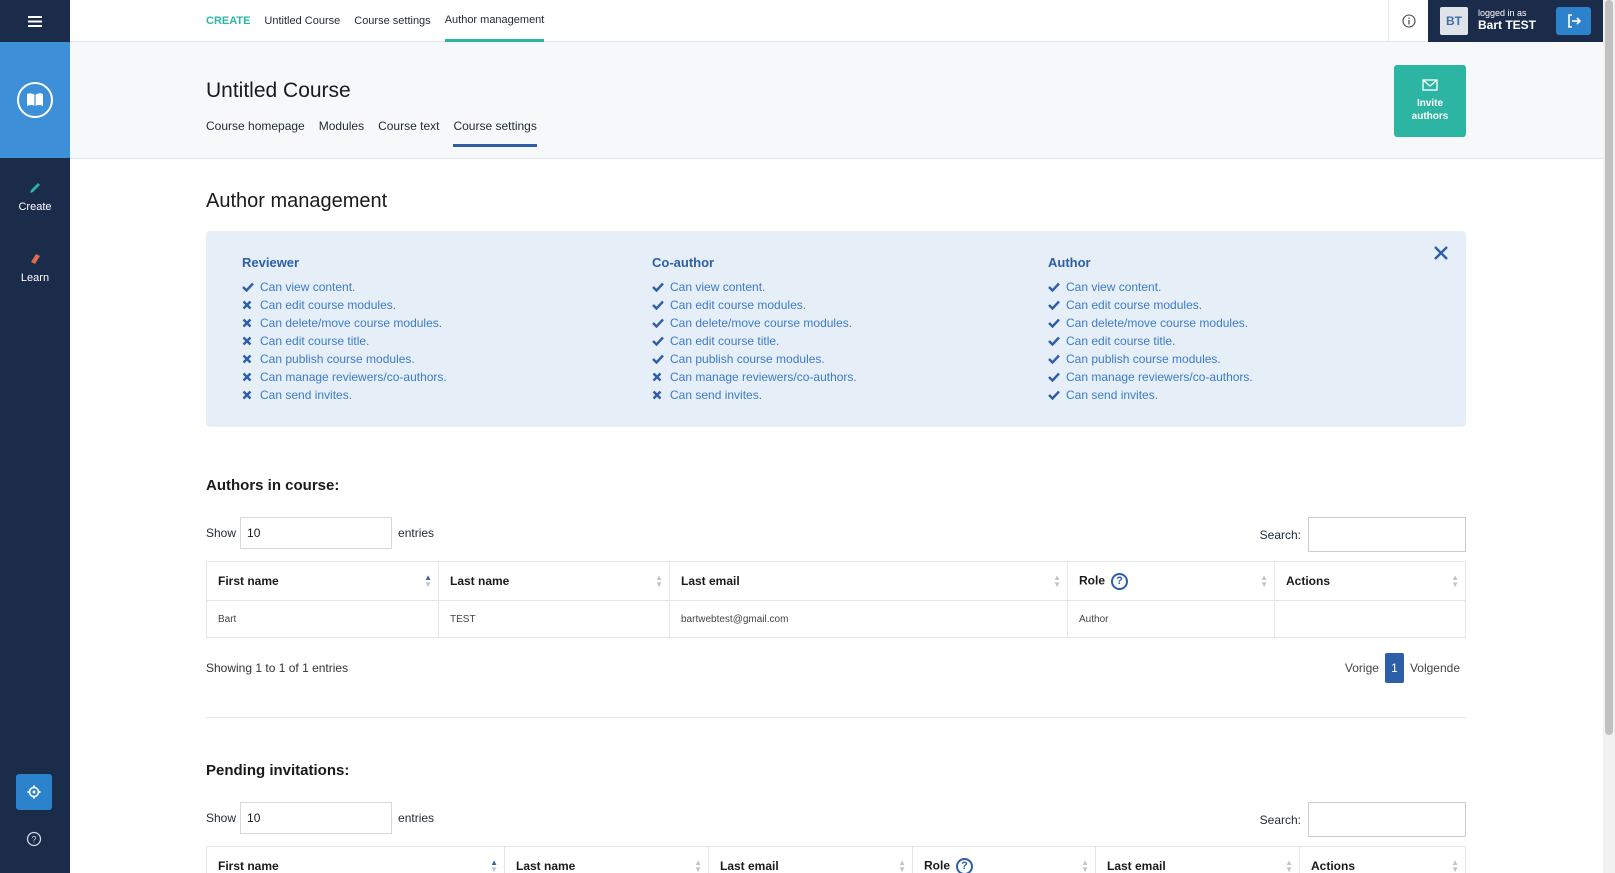  I want to click on section-title: Author management, so click(297, 201).